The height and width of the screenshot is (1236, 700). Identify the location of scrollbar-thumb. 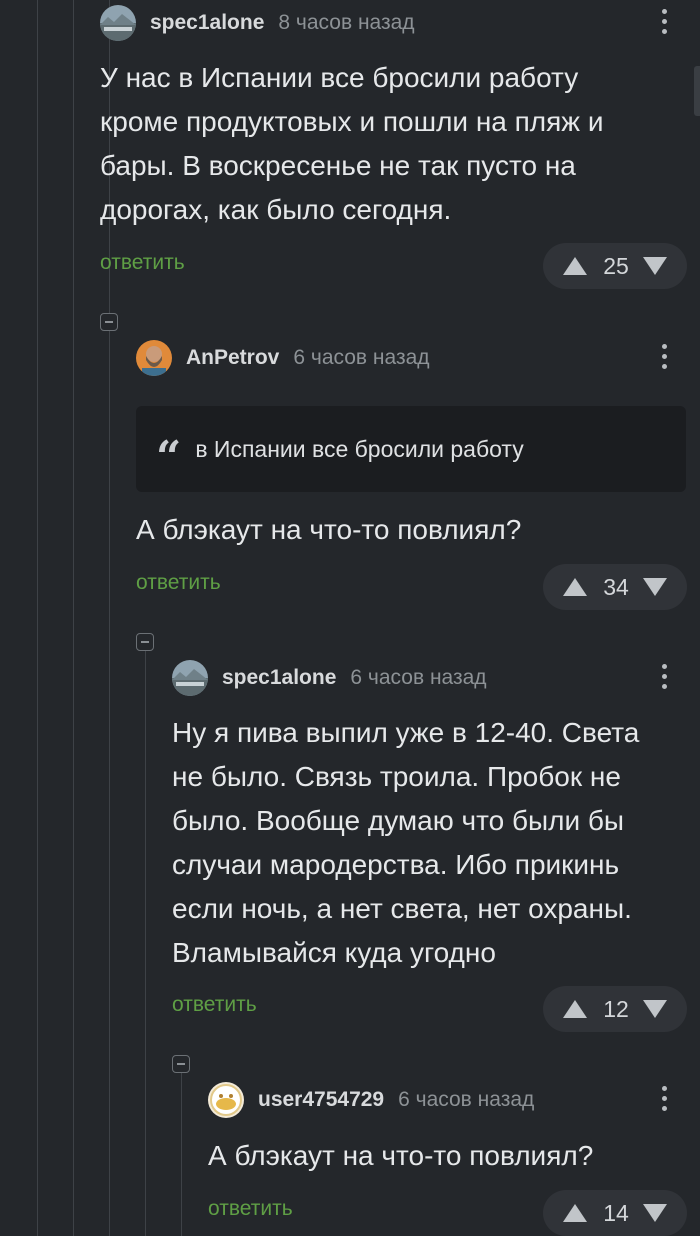
(697, 91).